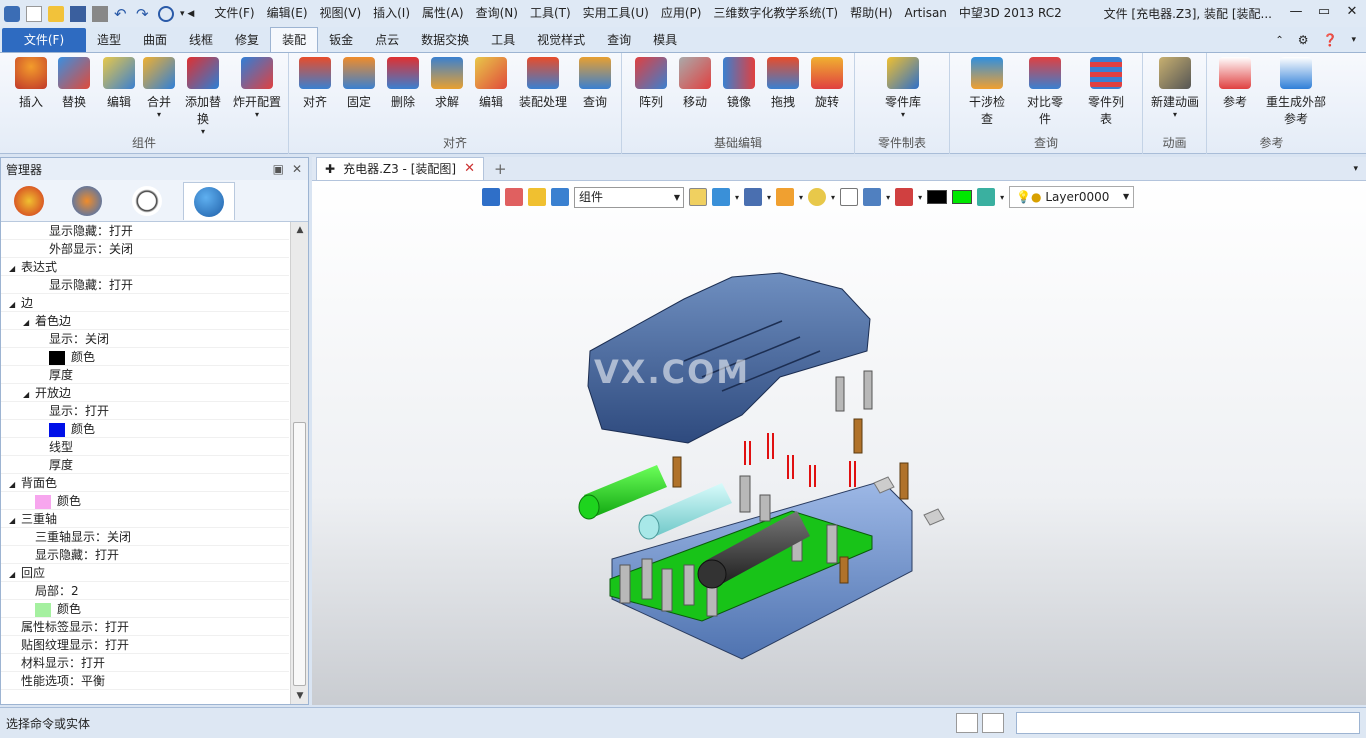 This screenshot has height=738, width=1366. I want to click on menu-teaching-system: 三维数字化教学系统(T), so click(775, 13).